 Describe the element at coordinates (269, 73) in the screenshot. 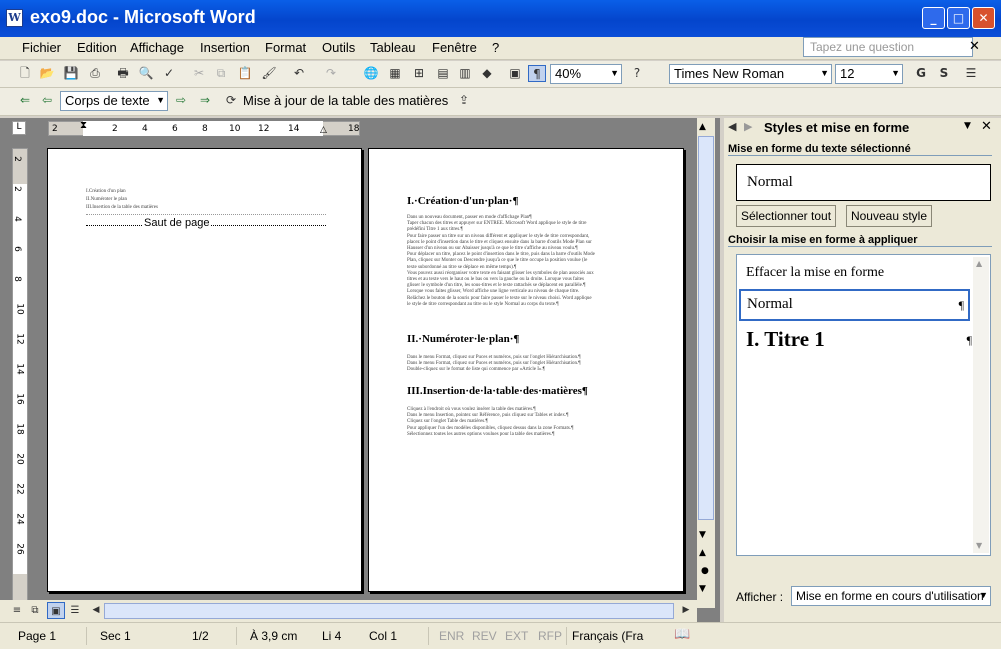

I see `format-painter-icon: 🖌` at that location.